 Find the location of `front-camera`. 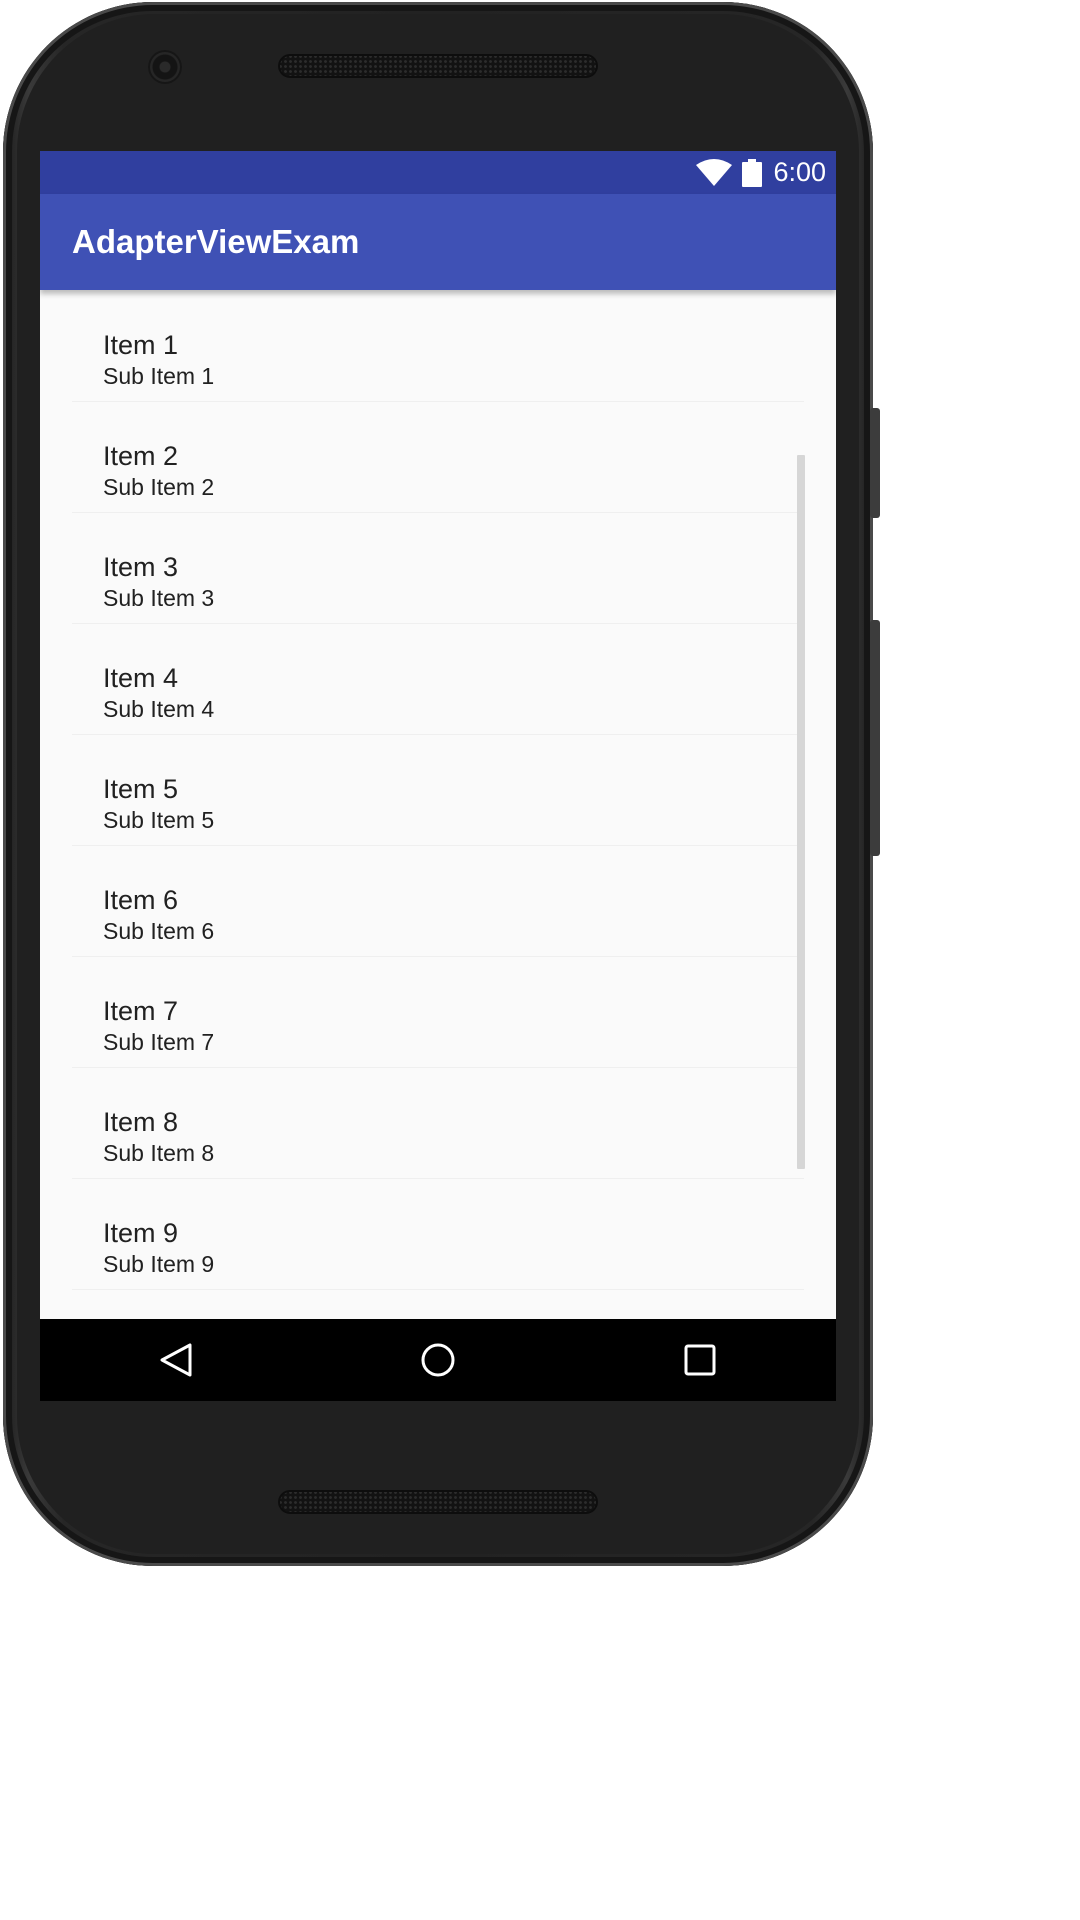

front-camera is located at coordinates (165, 67).